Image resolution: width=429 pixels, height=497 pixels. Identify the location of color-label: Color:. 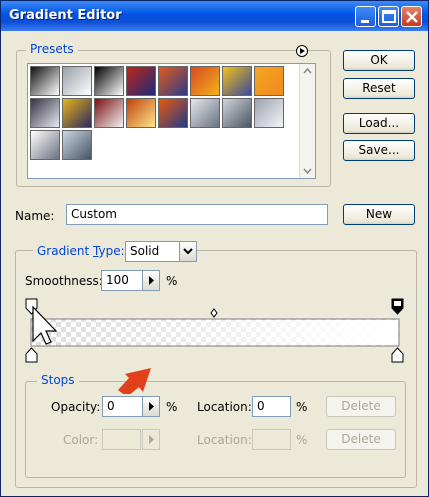
(81, 440).